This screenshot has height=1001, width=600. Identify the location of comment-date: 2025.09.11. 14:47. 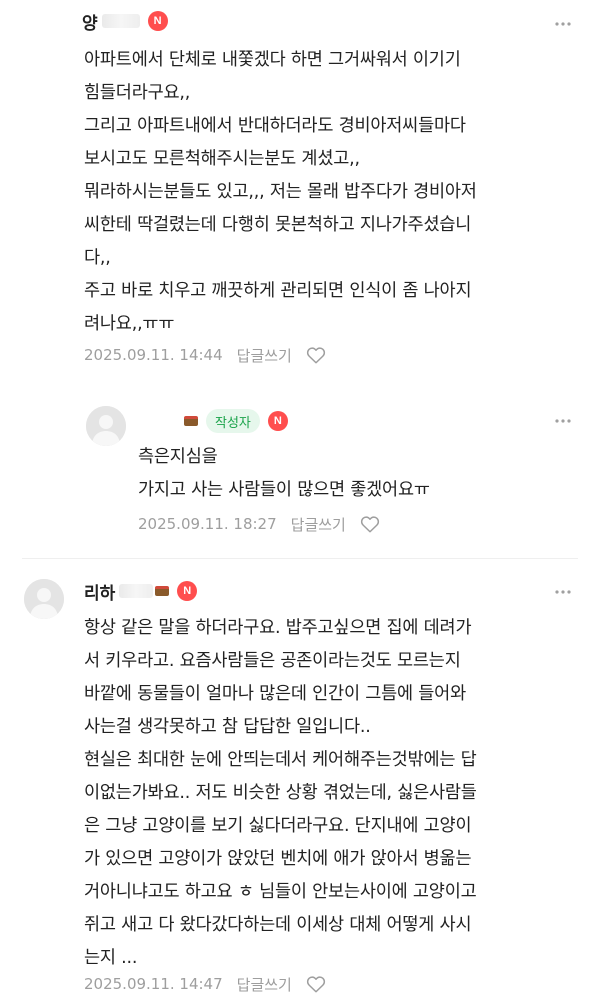
(153, 984).